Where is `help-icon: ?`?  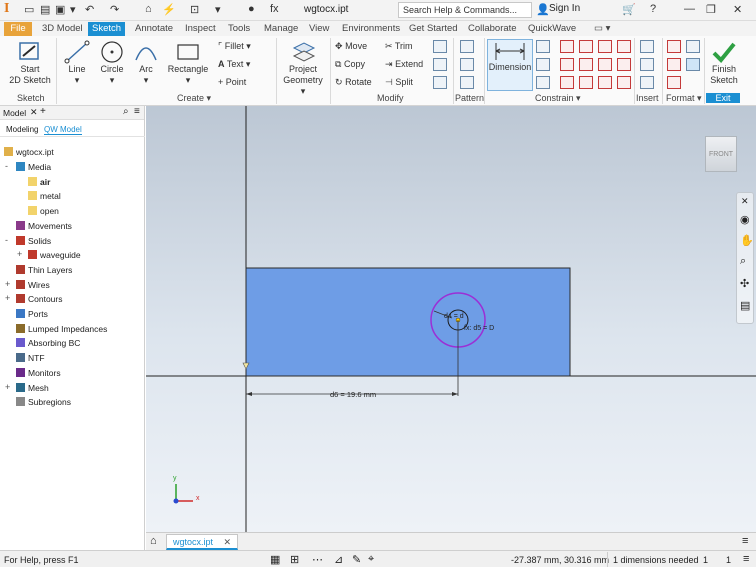 help-icon: ? is located at coordinates (653, 9).